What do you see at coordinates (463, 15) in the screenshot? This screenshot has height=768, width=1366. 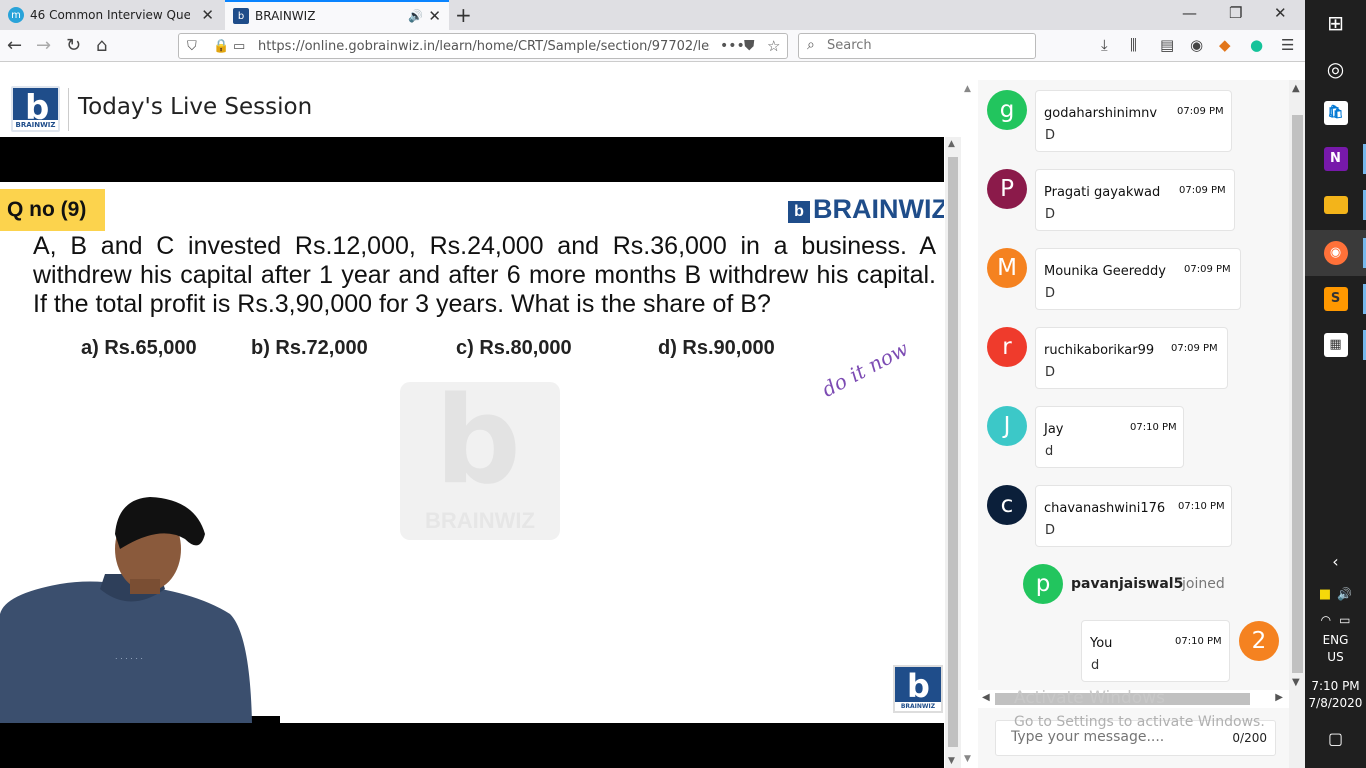 I see `new-tab-icon: +` at bounding box center [463, 15].